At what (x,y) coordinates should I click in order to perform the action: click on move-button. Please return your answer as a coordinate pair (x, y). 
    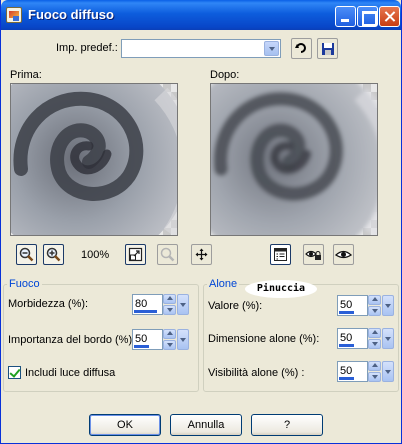
    Looking at the image, I should click on (201, 254).